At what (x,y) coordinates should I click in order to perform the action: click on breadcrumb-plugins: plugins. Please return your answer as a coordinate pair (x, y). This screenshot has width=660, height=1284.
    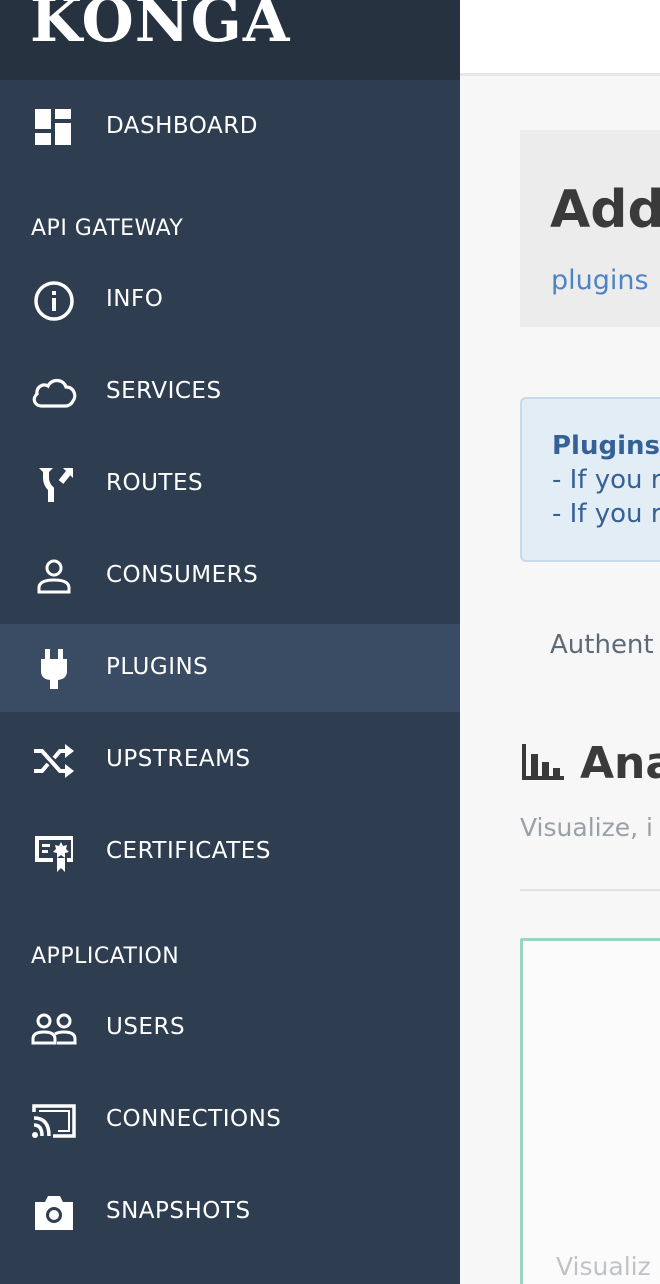
    Looking at the image, I should click on (600, 280).